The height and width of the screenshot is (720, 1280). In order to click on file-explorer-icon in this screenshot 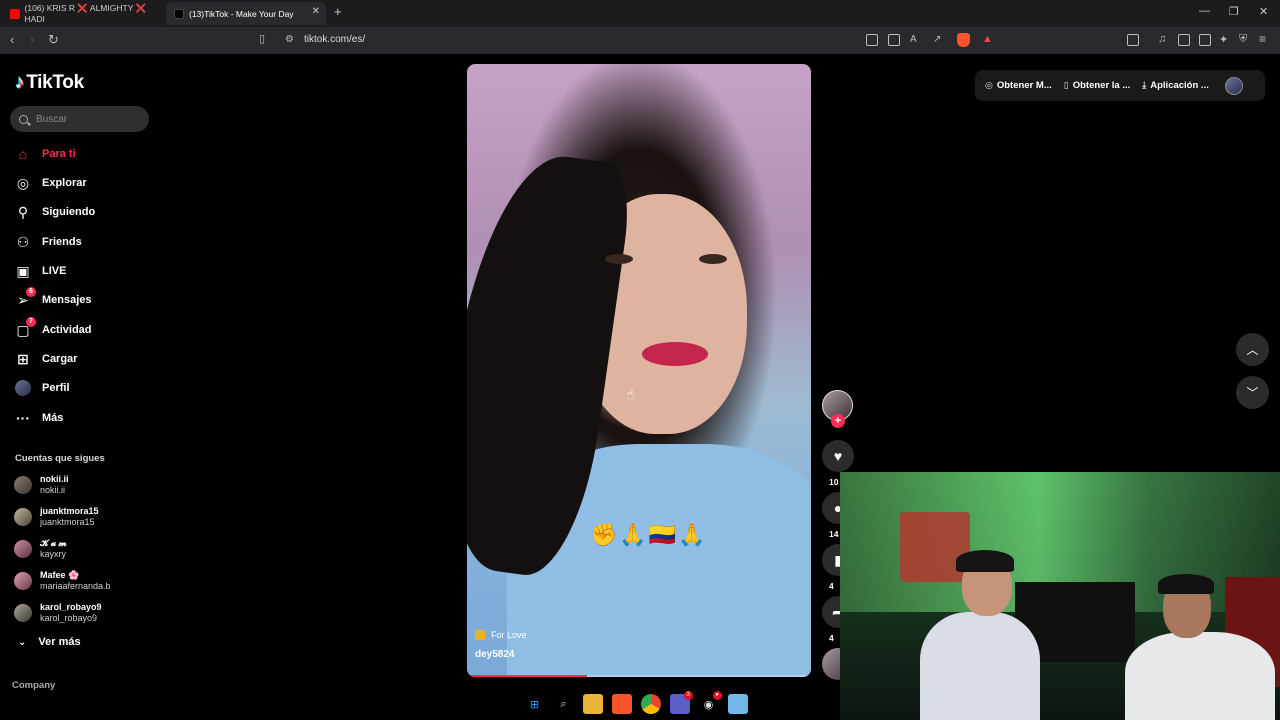, I will do `click(592, 704)`.